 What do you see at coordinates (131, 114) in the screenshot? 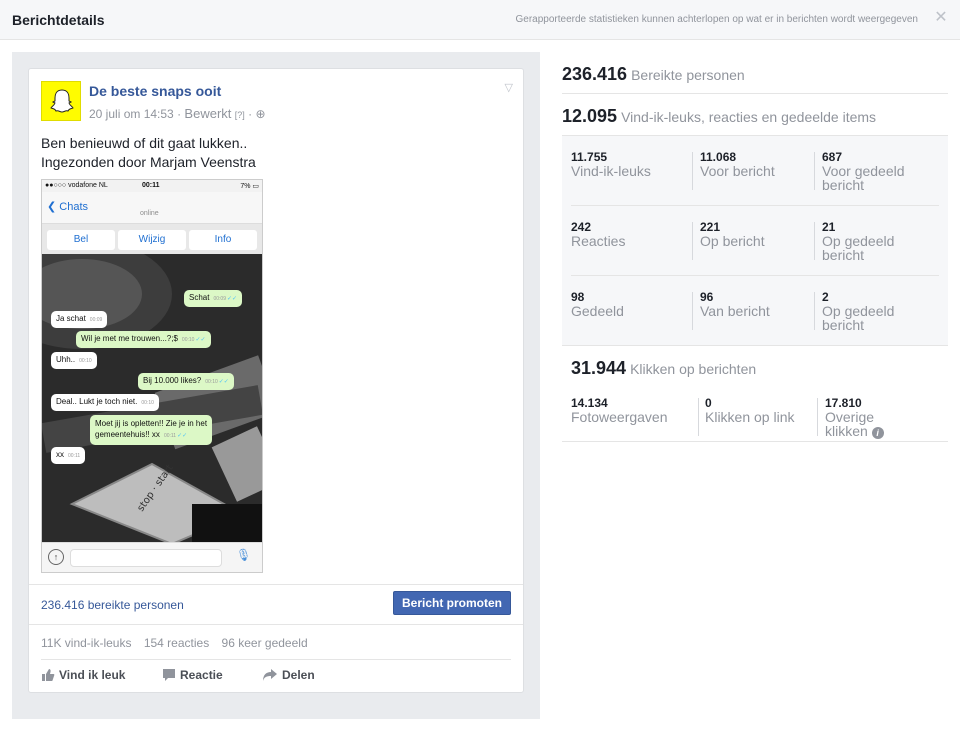
I see `post-date: 20 juli om 14:53` at bounding box center [131, 114].